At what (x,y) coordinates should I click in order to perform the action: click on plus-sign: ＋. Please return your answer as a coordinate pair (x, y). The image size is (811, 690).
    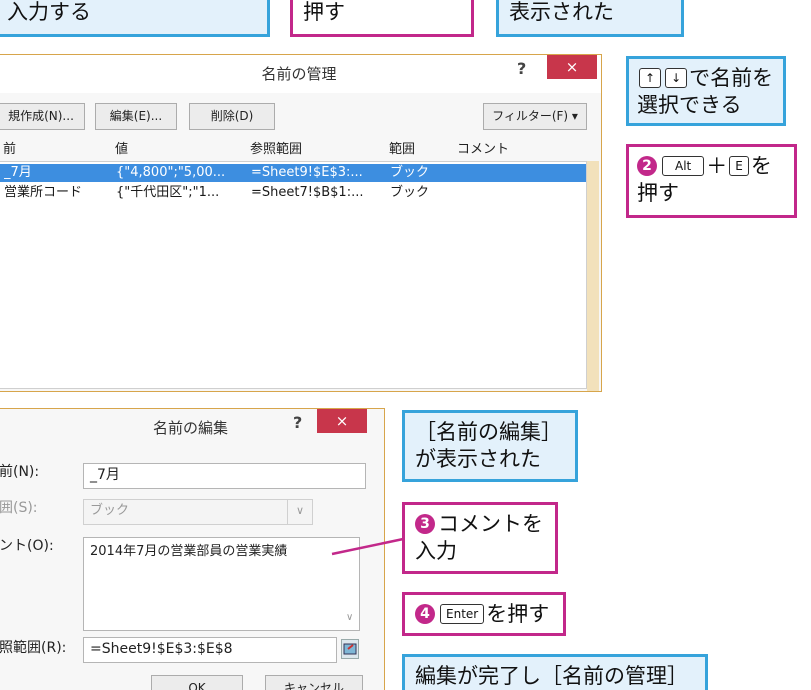
    Looking at the image, I should click on (717, 166).